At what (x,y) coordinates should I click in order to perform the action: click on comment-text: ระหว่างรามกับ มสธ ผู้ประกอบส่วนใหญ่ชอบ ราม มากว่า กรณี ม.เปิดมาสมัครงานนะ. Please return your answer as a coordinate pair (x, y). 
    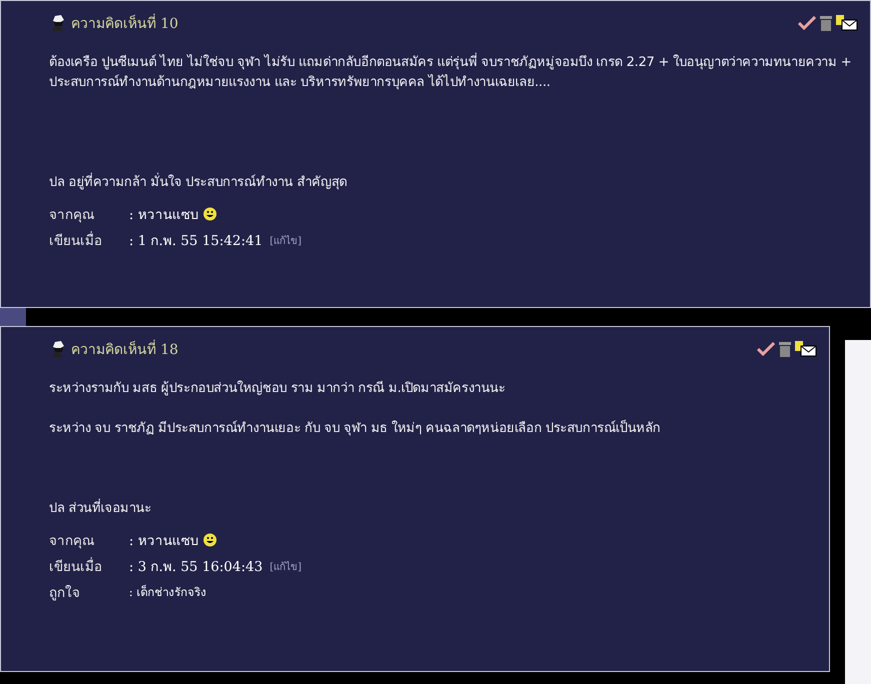
    Looking at the image, I should click on (277, 389).